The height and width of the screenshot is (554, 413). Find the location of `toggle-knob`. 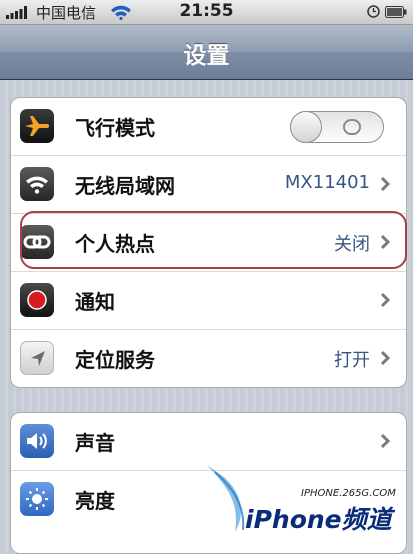

toggle-knob is located at coordinates (306, 127).